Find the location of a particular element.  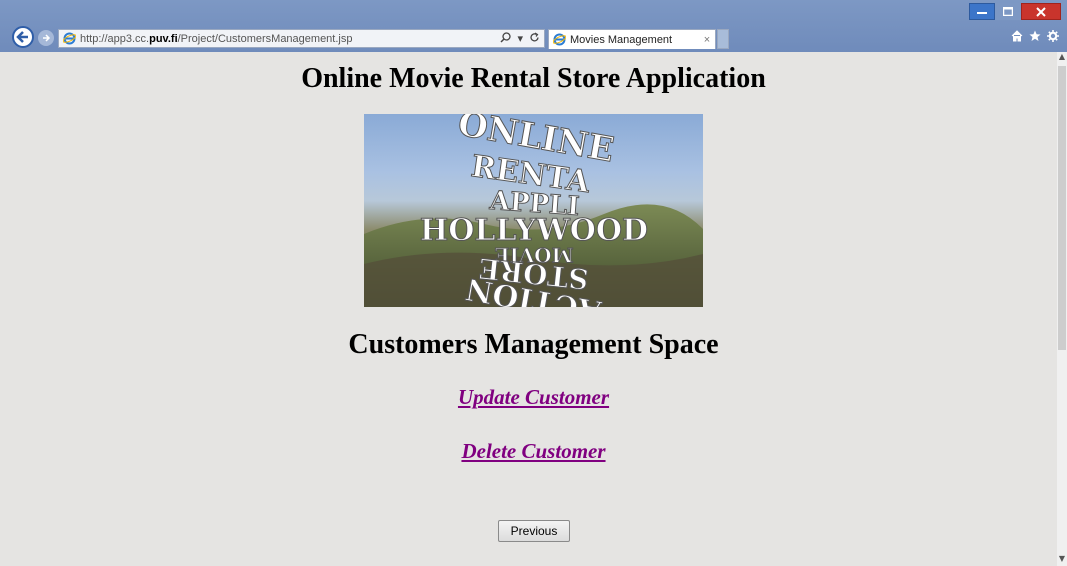

update-customer-link-row: Update Customer is located at coordinates (533, 397).